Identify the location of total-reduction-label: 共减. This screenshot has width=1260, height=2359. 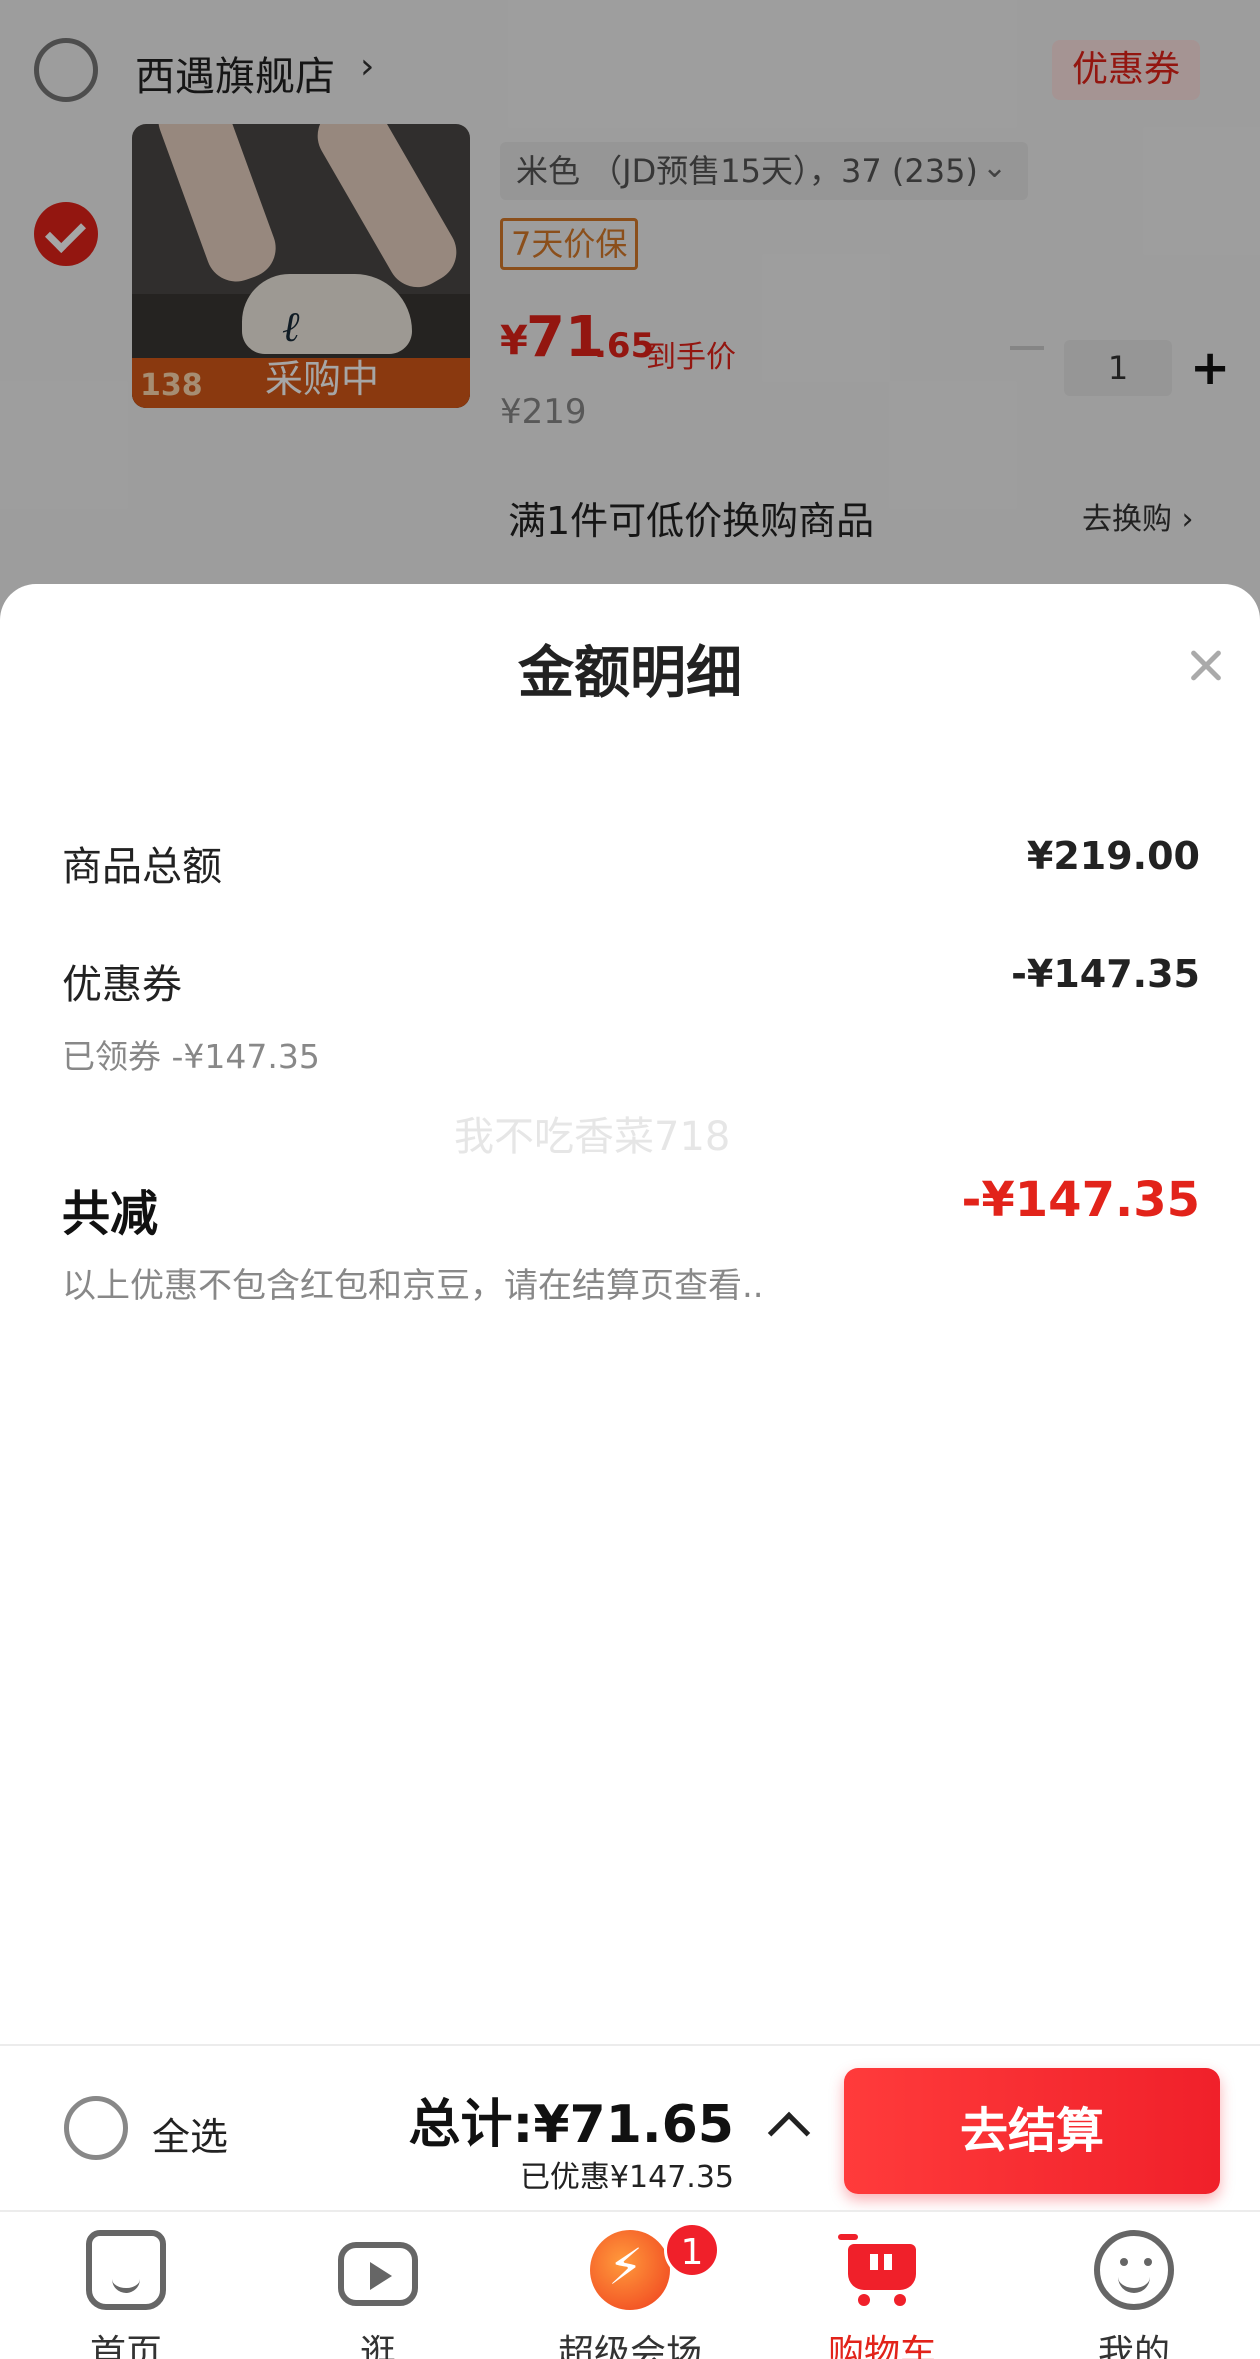
(110, 1214).